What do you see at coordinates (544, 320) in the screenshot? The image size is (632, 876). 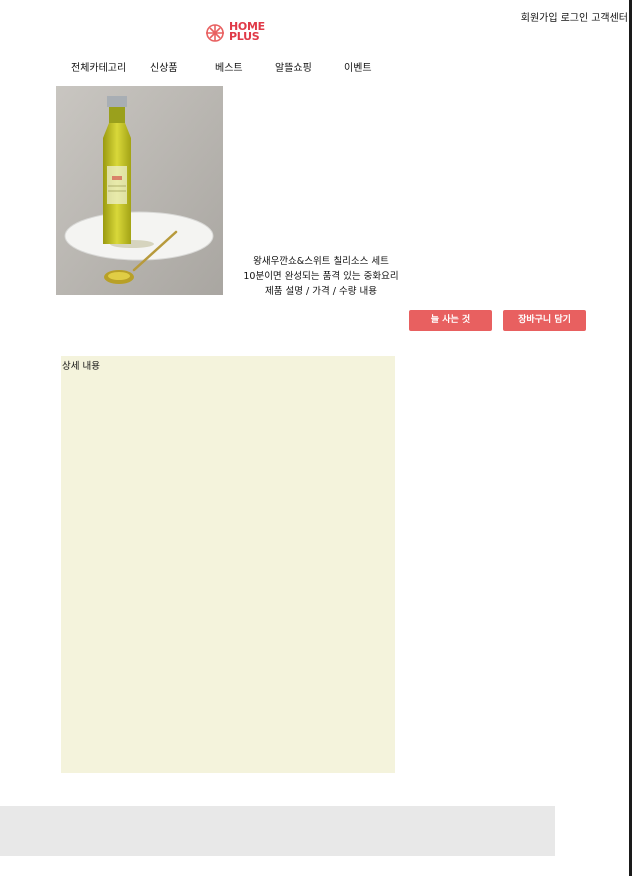 I see `add-to-cart-button: 장바구니 담기` at bounding box center [544, 320].